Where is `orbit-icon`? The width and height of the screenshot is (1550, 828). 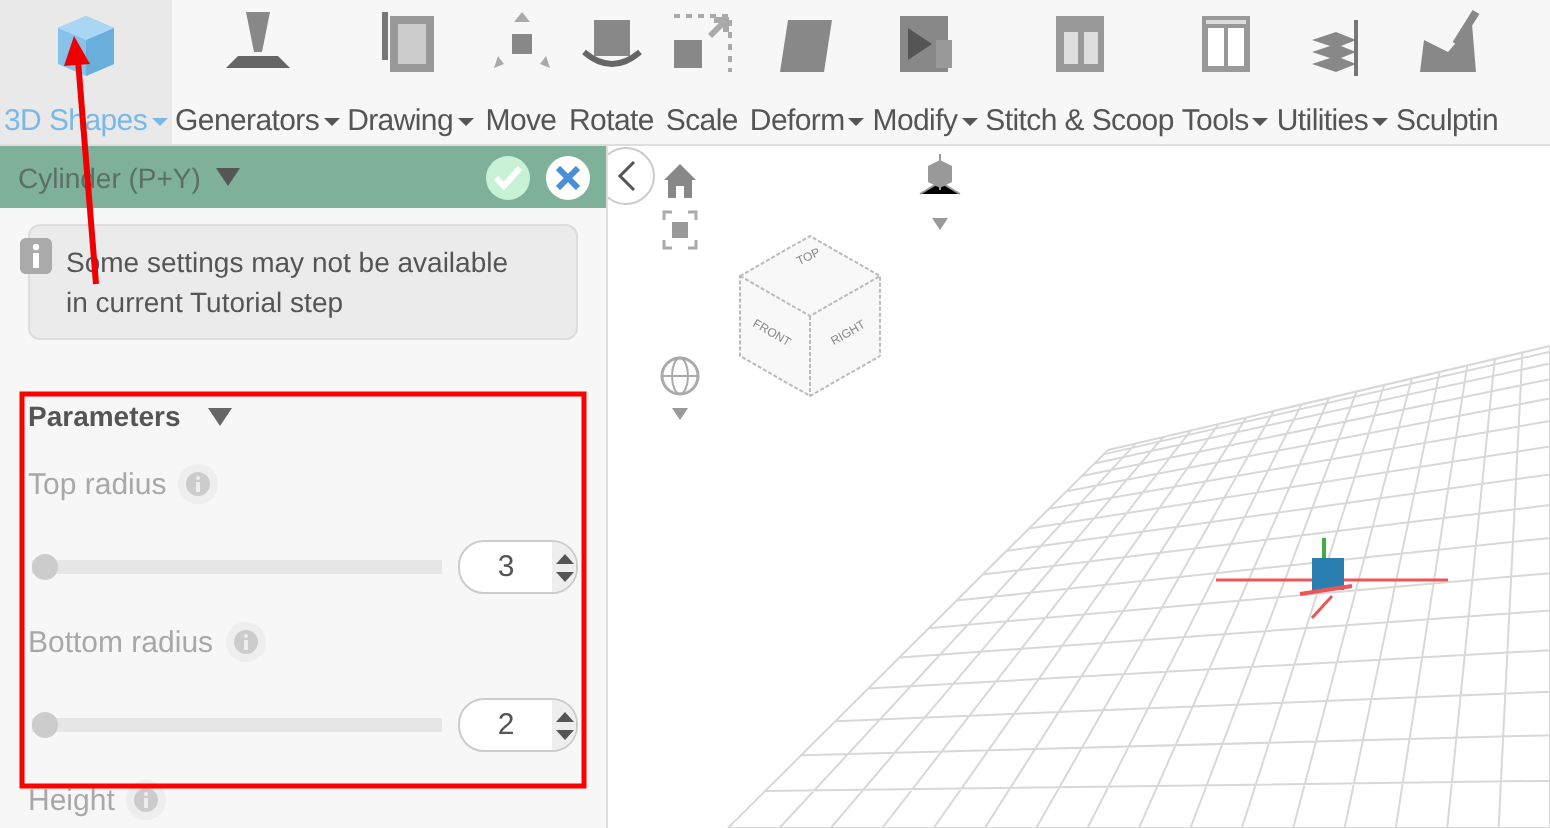 orbit-icon is located at coordinates (680, 376).